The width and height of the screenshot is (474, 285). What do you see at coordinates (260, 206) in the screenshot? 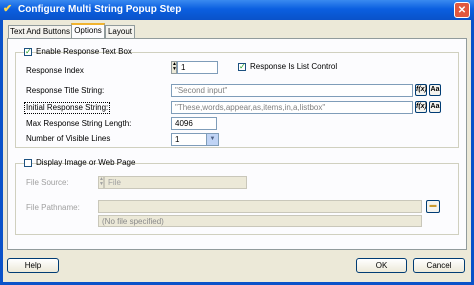
I see `file-pathname-input` at bounding box center [260, 206].